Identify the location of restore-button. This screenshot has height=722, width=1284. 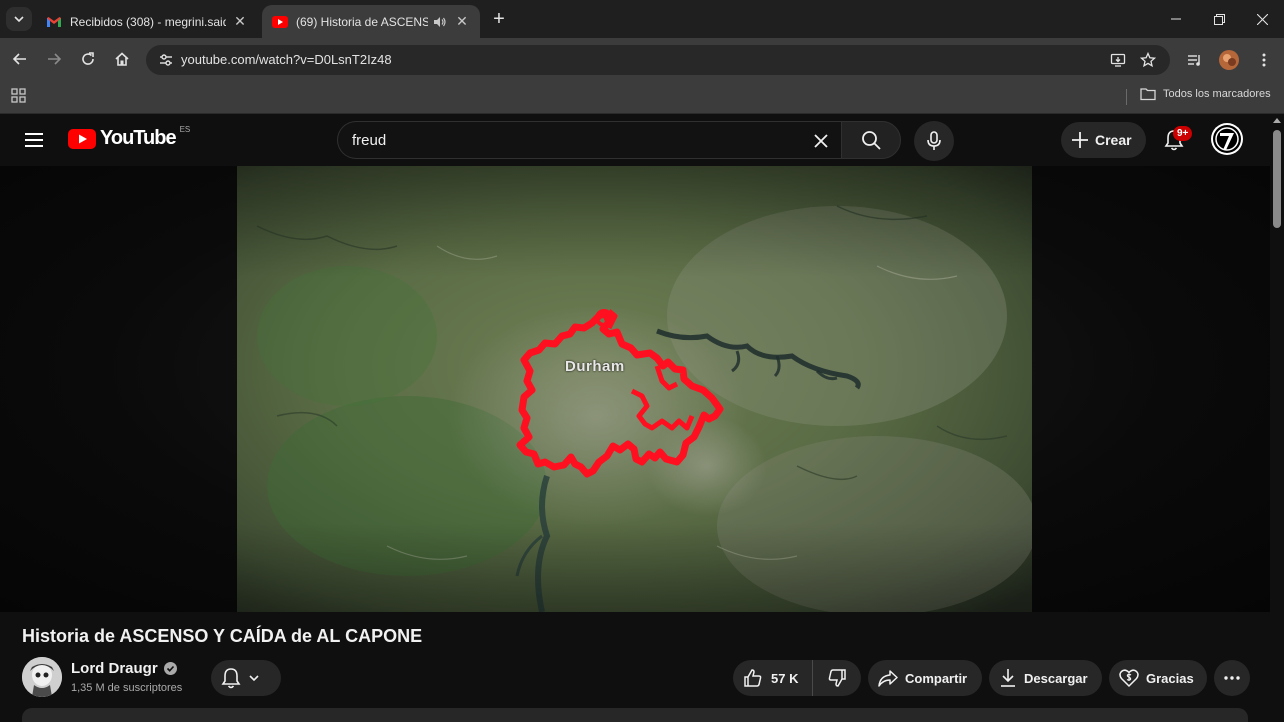
(1219, 19).